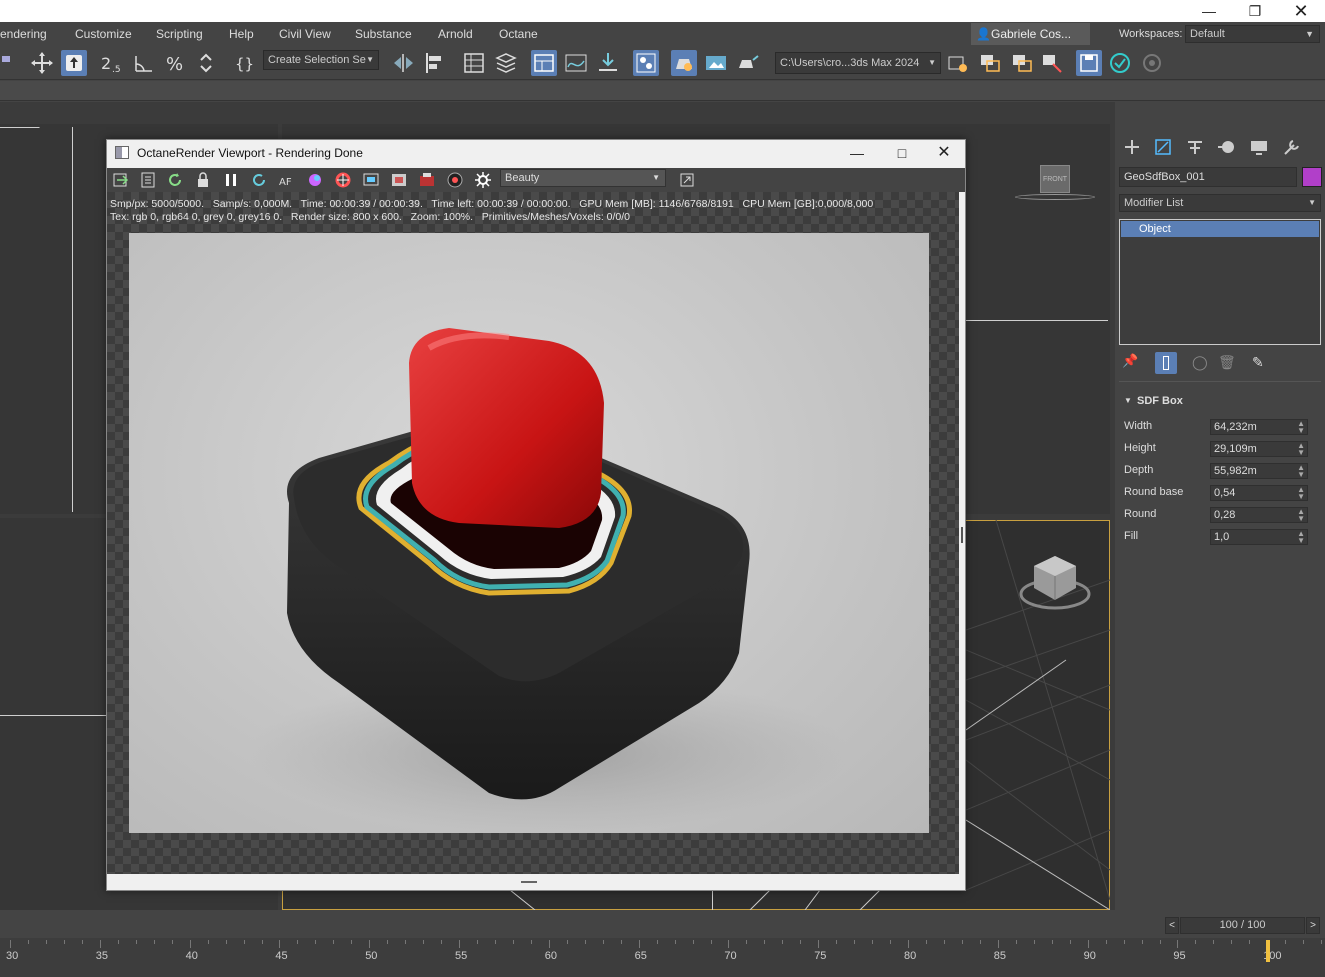 The height and width of the screenshot is (977, 1325). What do you see at coordinates (1220, 203) in the screenshot?
I see `modifier-list-dropdown: Modifier List ▼` at bounding box center [1220, 203].